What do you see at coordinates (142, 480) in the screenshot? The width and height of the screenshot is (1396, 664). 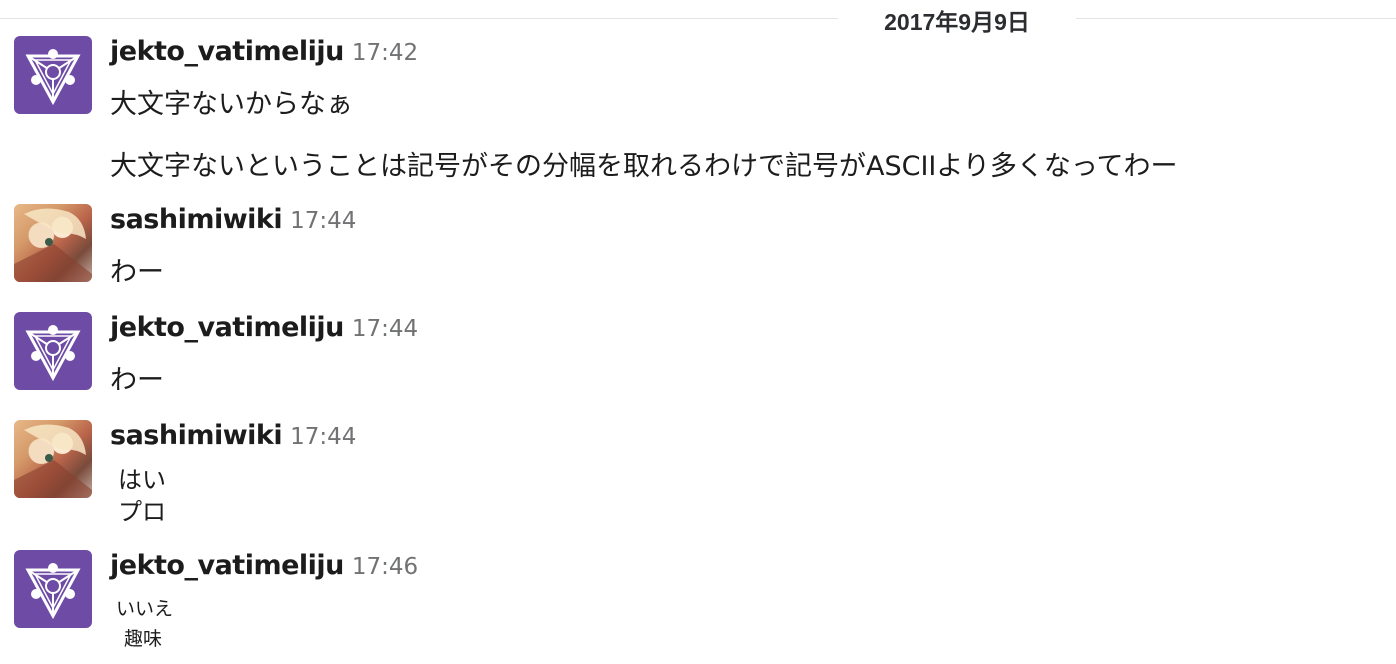 I see `message-text: はい` at bounding box center [142, 480].